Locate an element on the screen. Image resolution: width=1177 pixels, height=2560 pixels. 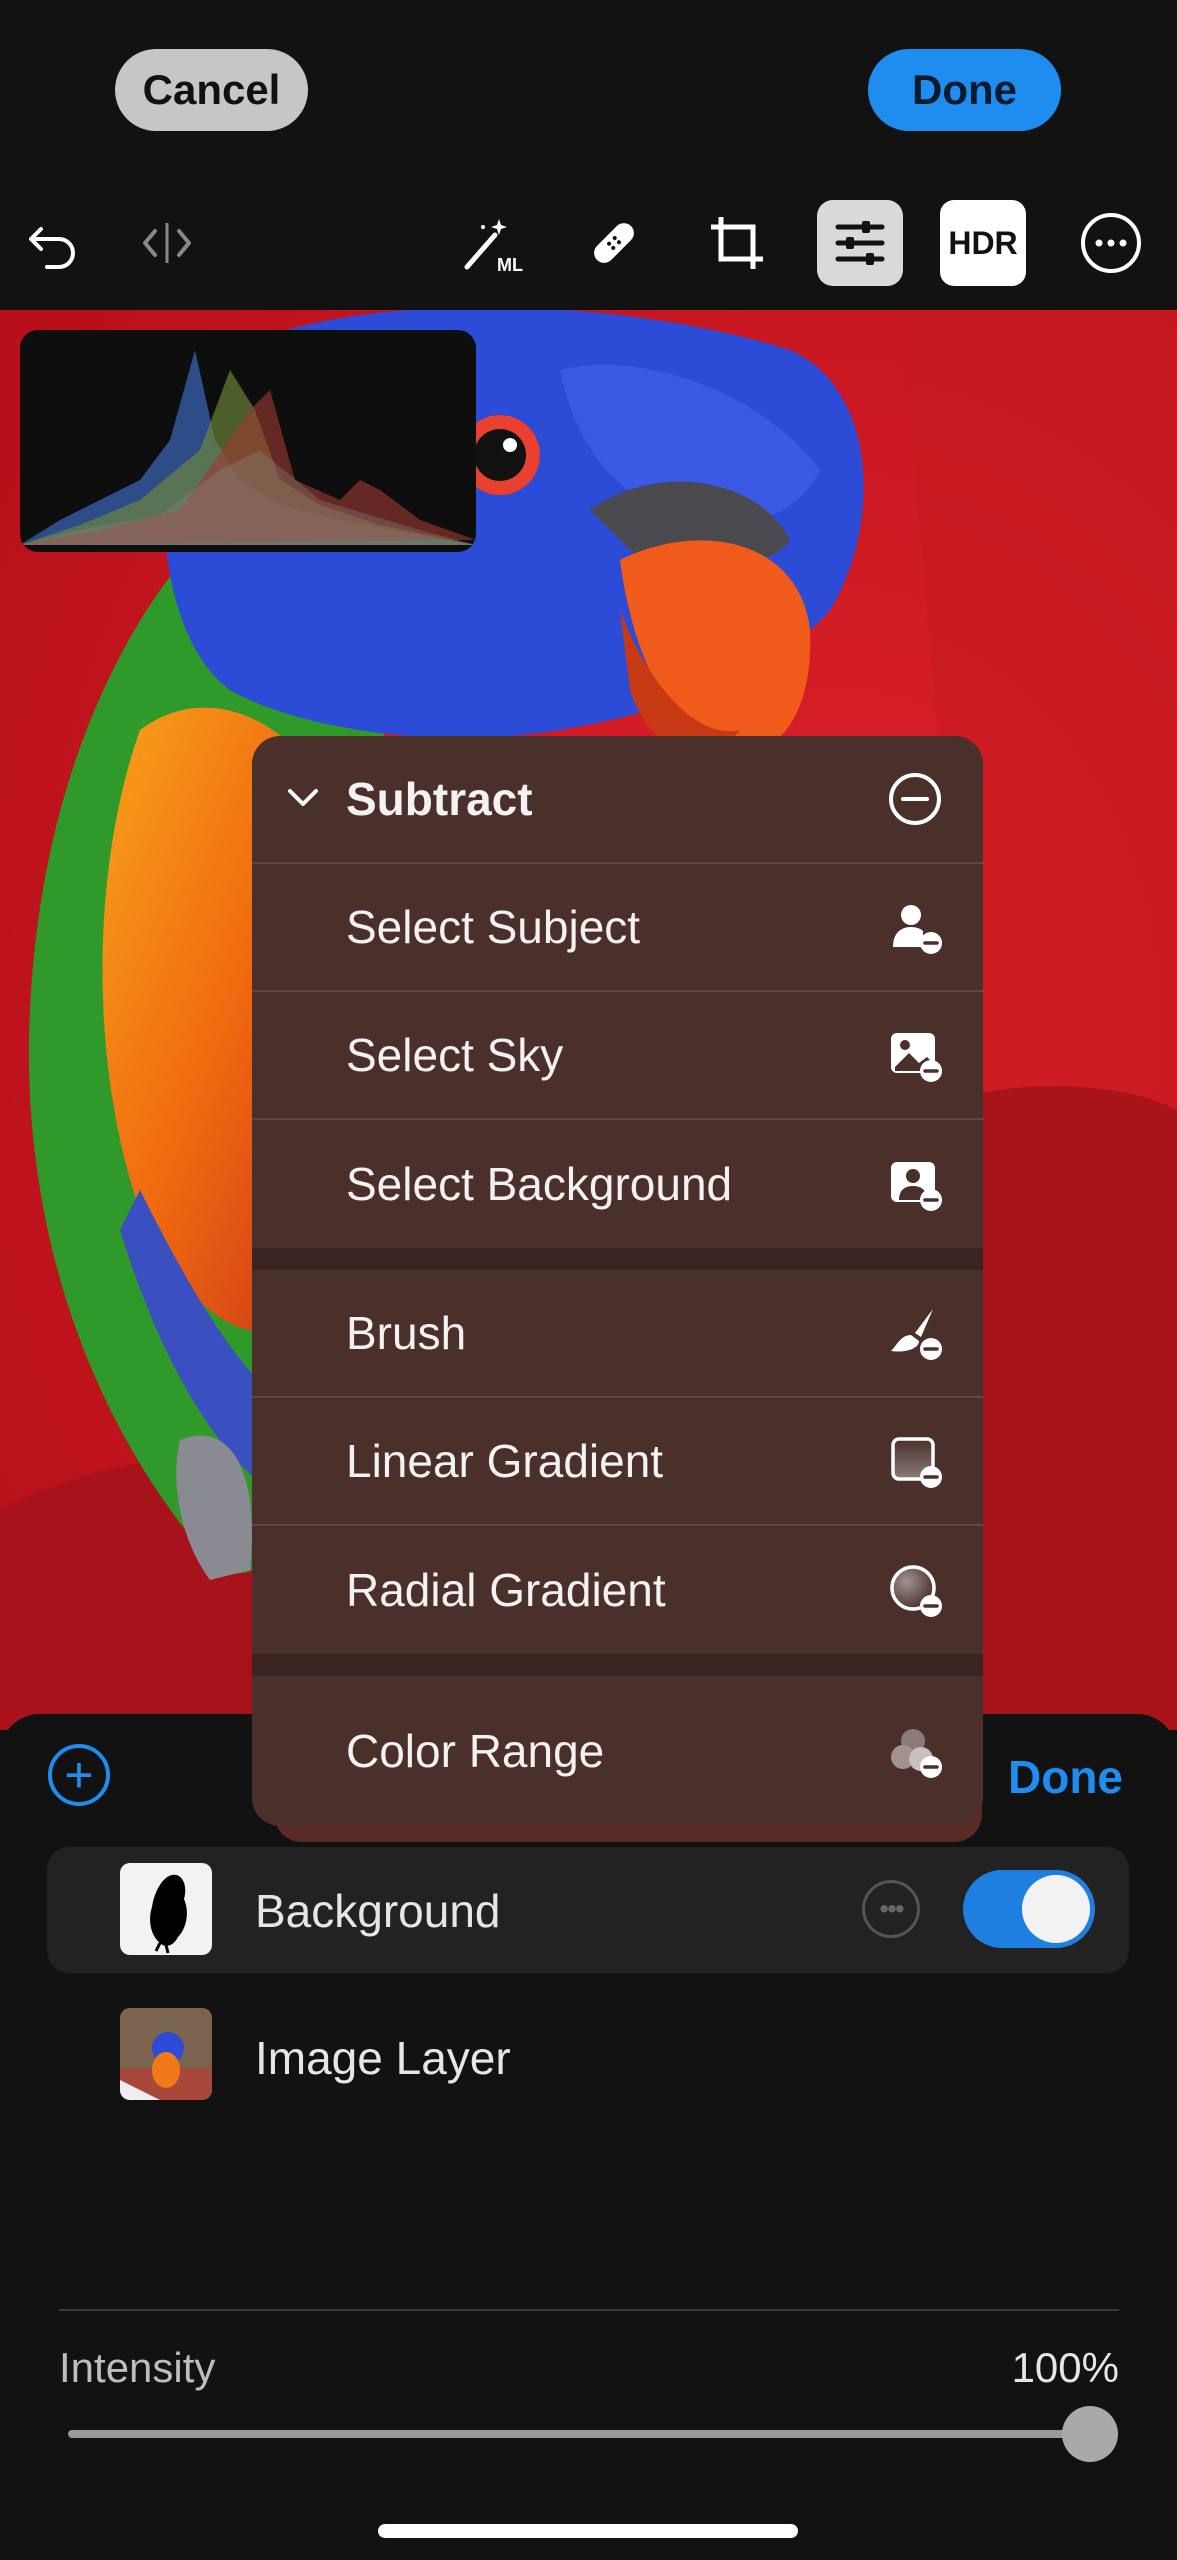
adjust-icon is located at coordinates (860, 243).